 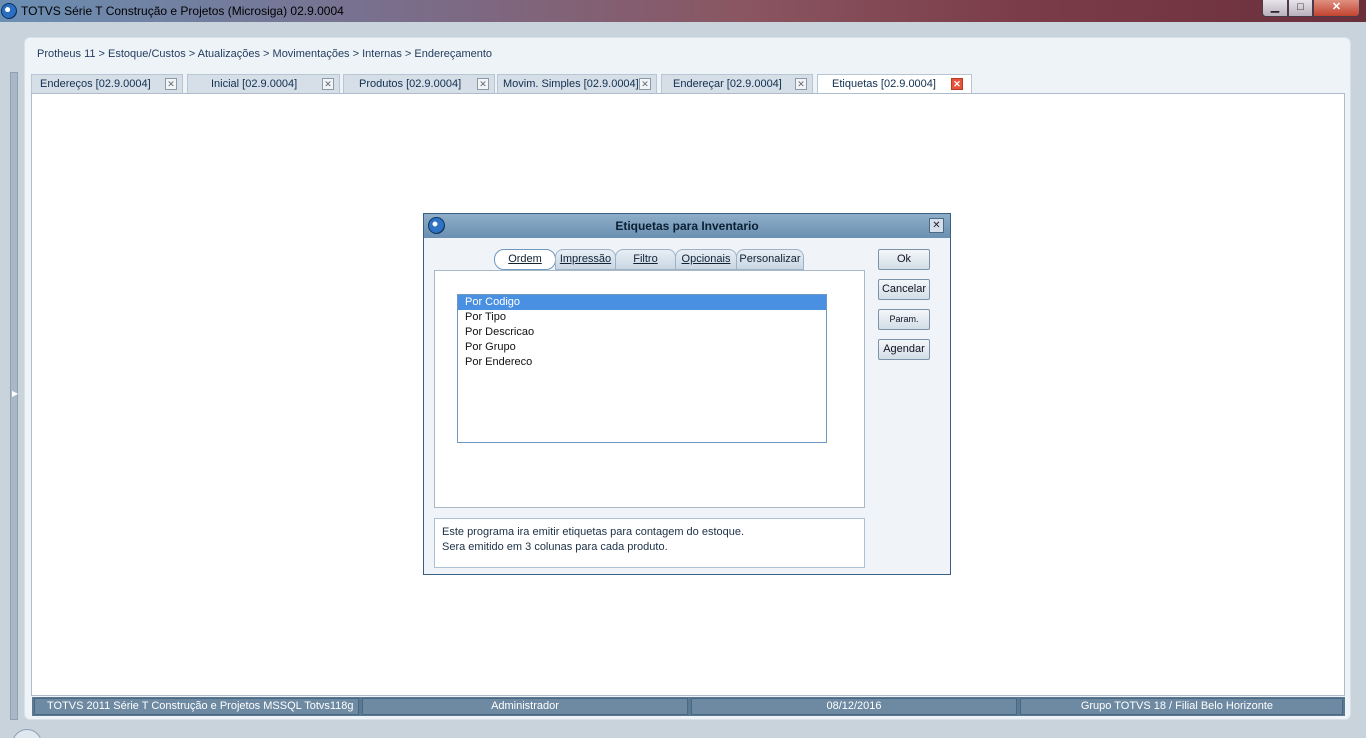 I want to click on dialog-tab-label: Opcionais, so click(x=706, y=259).